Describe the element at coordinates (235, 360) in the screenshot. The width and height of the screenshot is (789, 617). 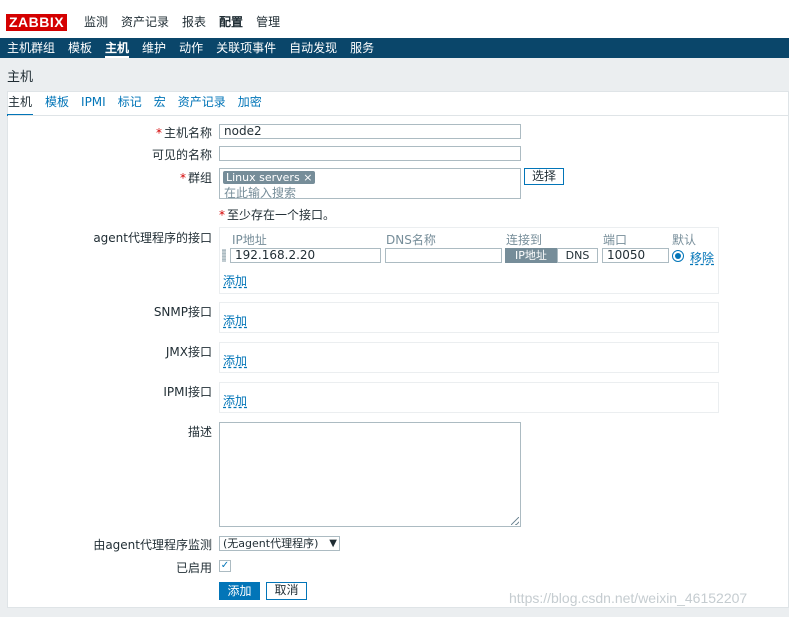
I see `add-jmx-interface-link: 添加` at that location.